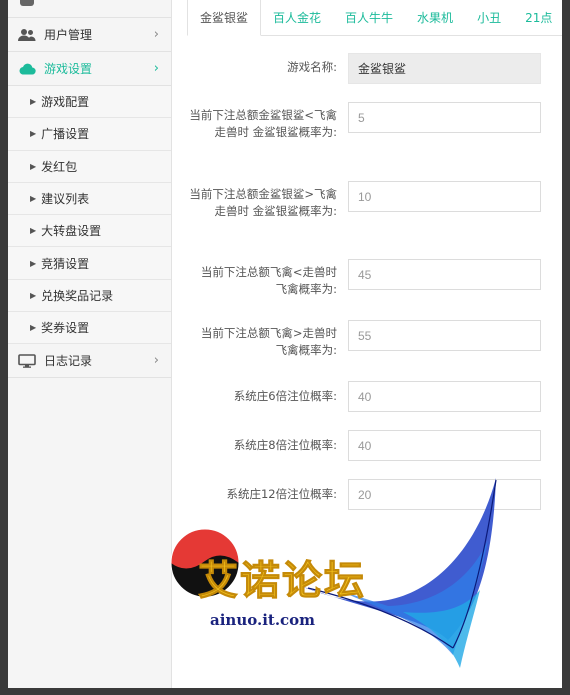 This screenshot has height=695, width=570. I want to click on watermark-url: ainuo.it.com, so click(263, 620).